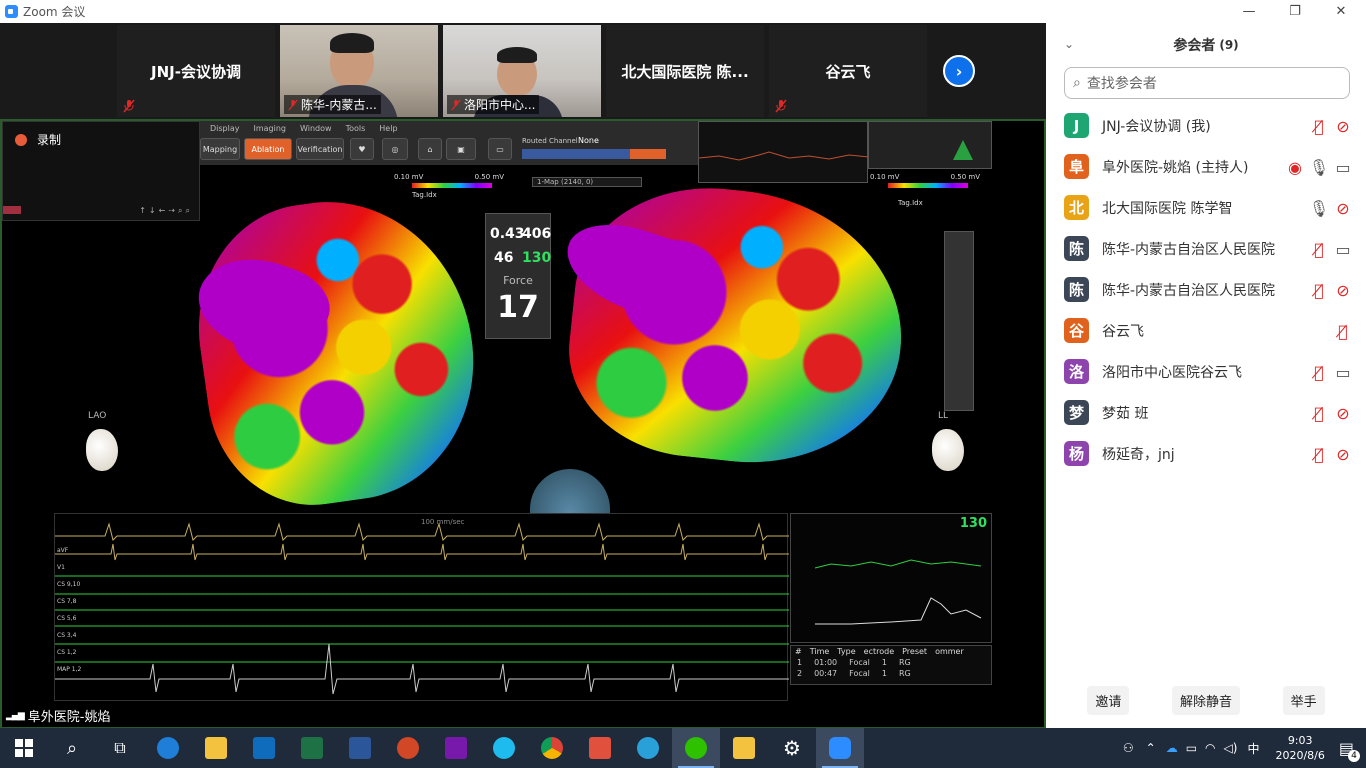  I want to click on participant-row: 杨 杨延奇，jnj 🎙̸ ⊘, so click(1206, 453).